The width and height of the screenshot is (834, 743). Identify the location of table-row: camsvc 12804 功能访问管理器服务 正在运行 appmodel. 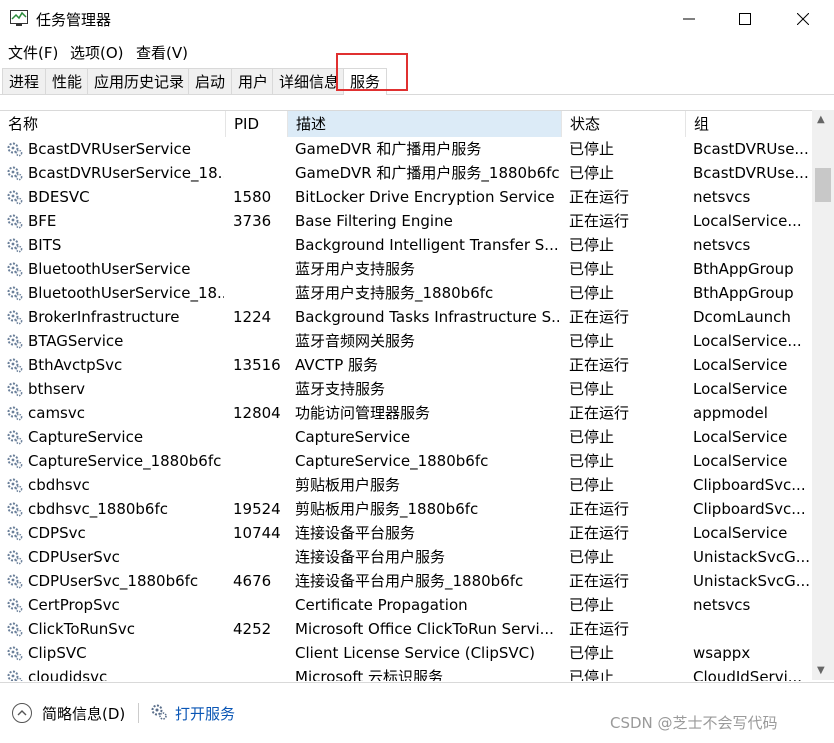
(406, 413).